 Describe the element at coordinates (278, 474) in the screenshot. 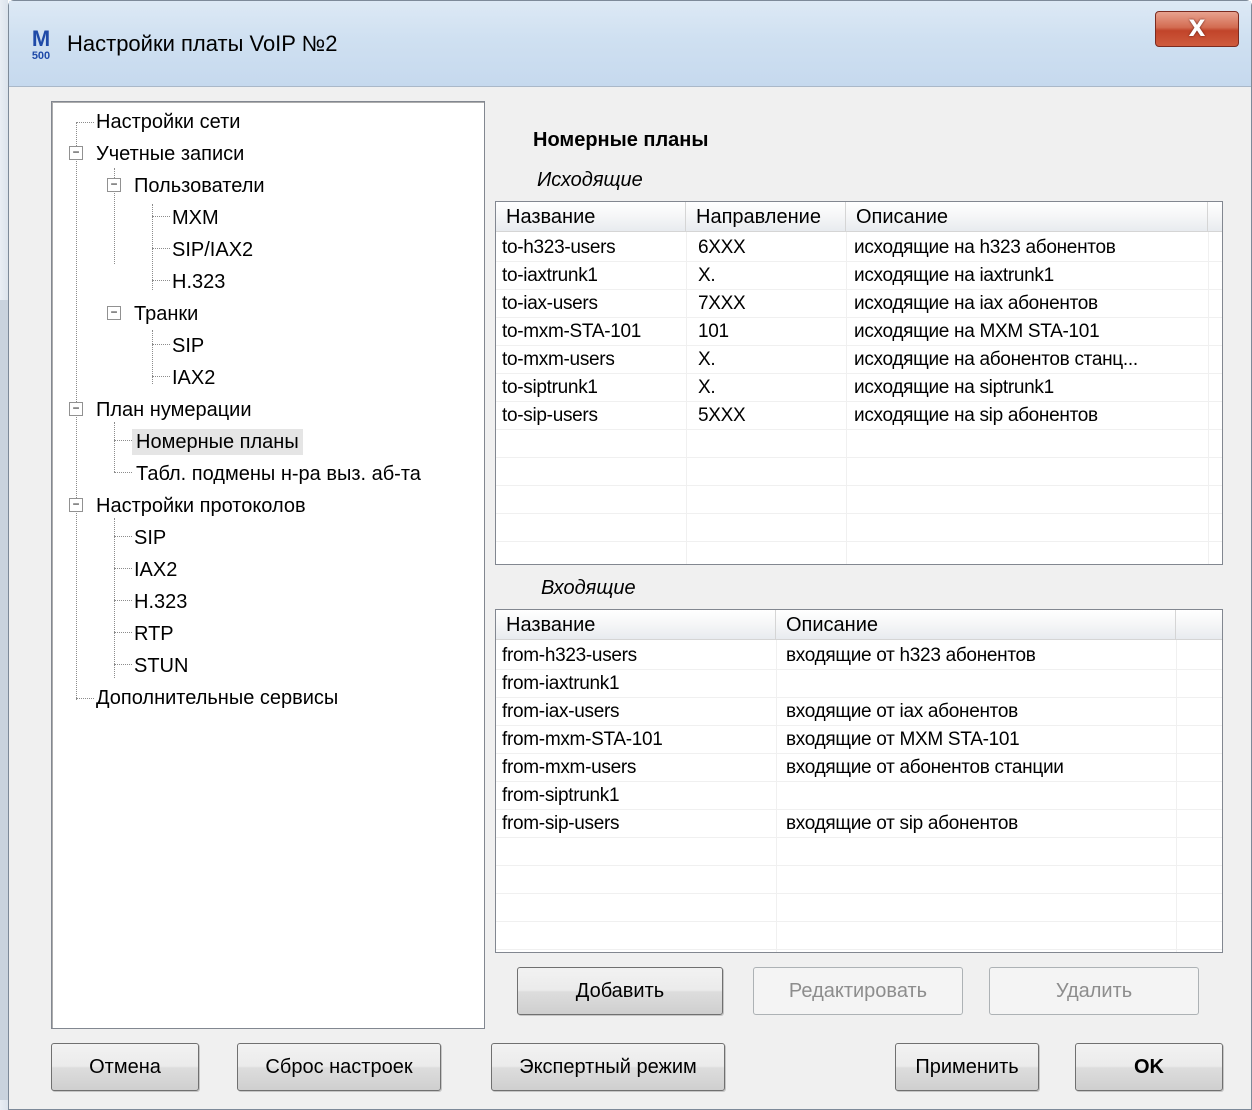

I see `tree-item-caller-substitution-table: Табл. подмены н-ра выз. аб-та` at that location.